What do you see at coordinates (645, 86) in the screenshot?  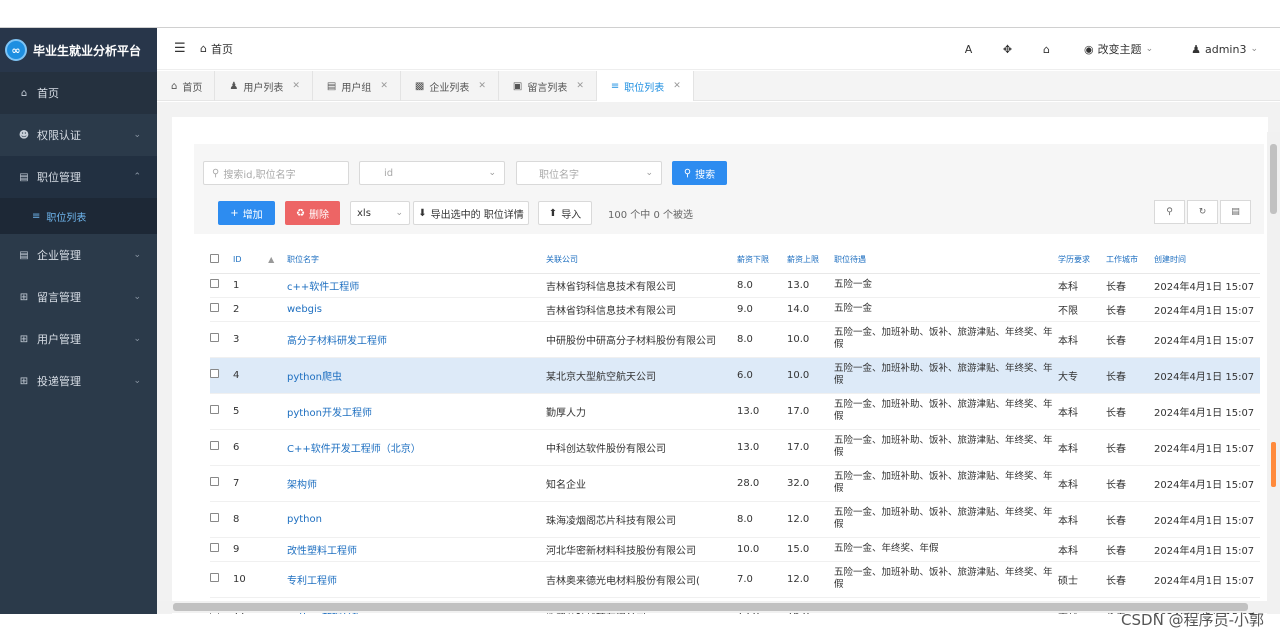 I see `tab-job-list: ≡ 职位列表 ✕` at bounding box center [645, 86].